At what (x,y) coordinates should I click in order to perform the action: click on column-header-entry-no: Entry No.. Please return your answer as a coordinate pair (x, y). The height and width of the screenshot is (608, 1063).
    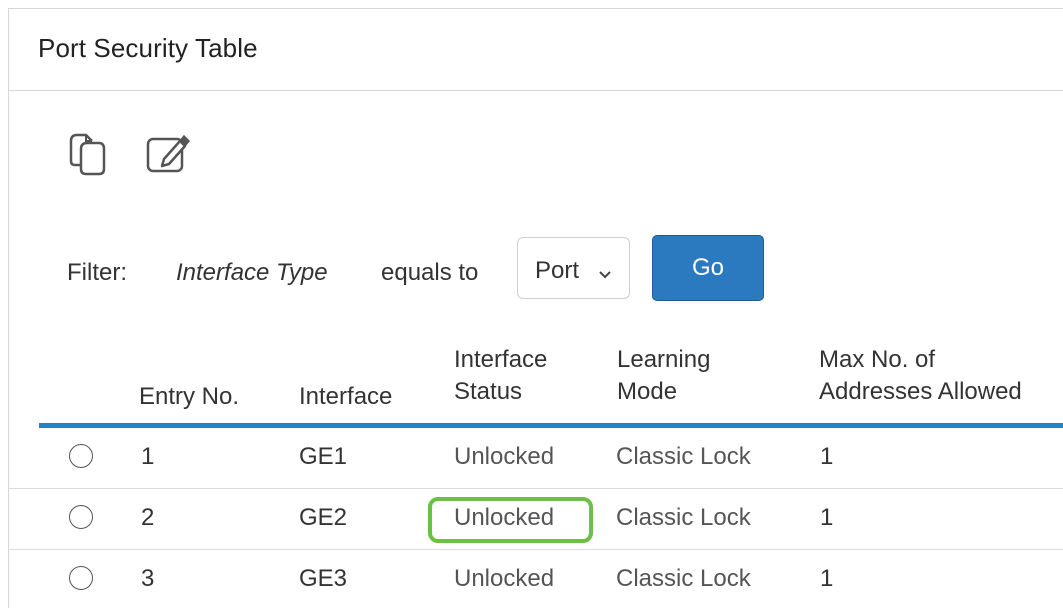
    Looking at the image, I should click on (189, 396).